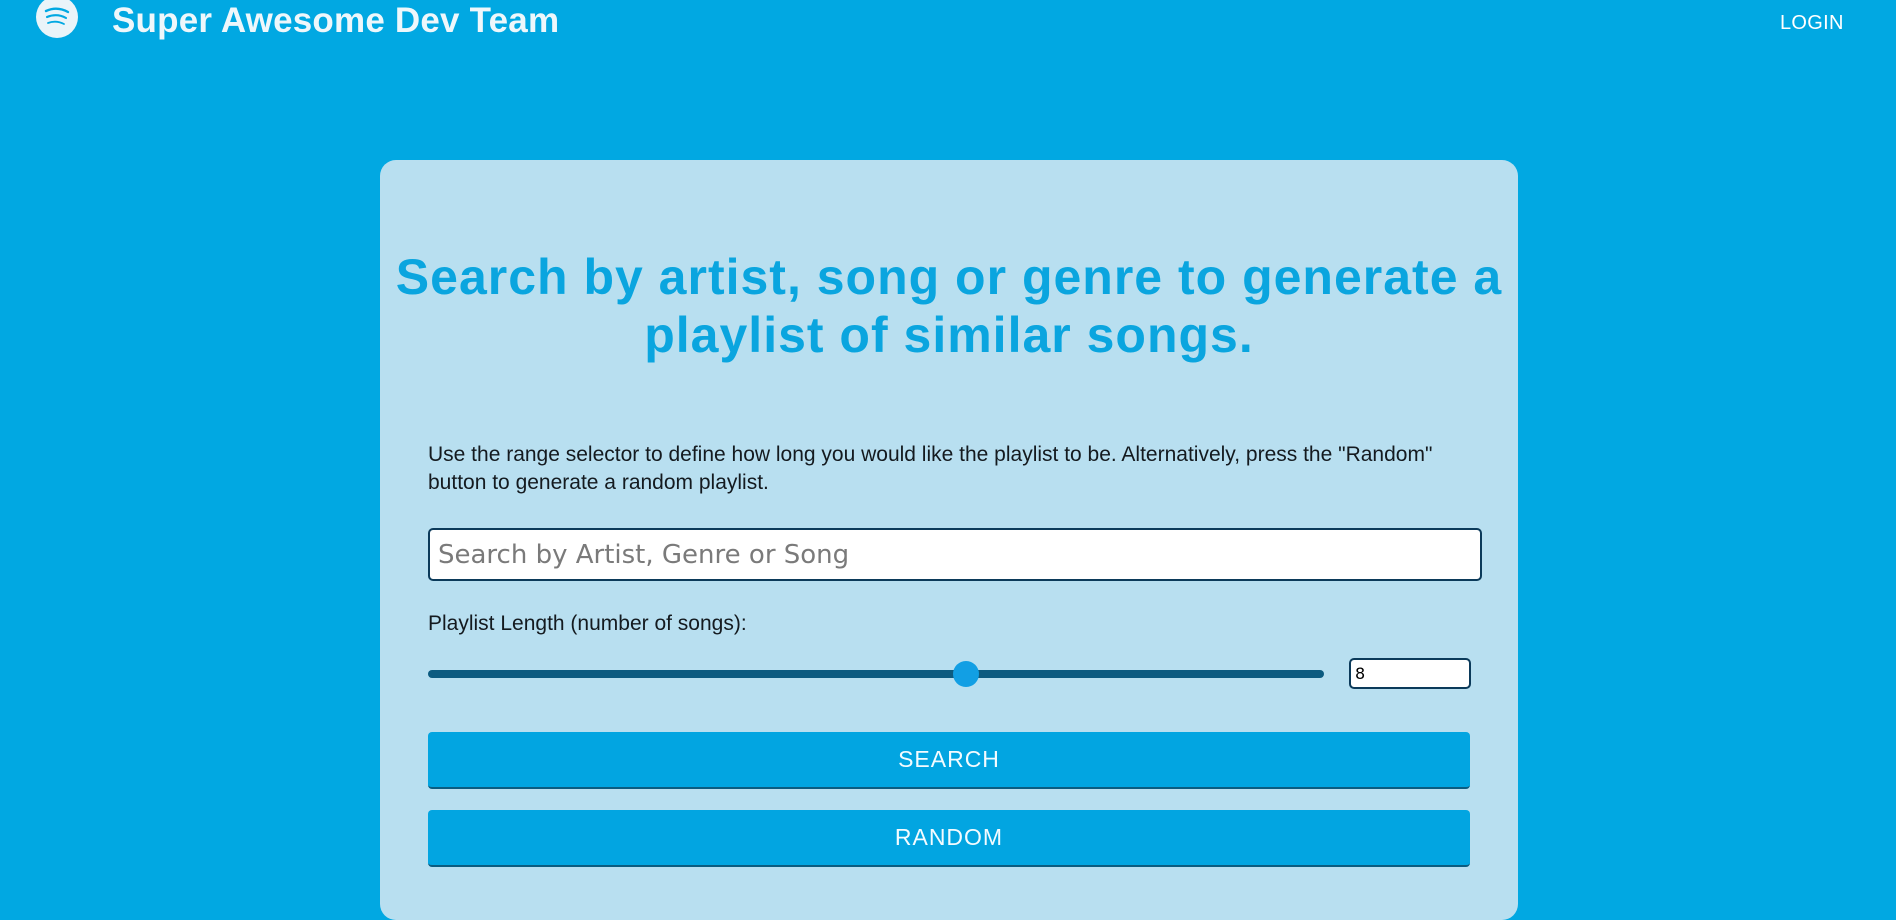 The height and width of the screenshot is (920, 1896). I want to click on brand-title: Super Awesome Dev Team, so click(335, 21).